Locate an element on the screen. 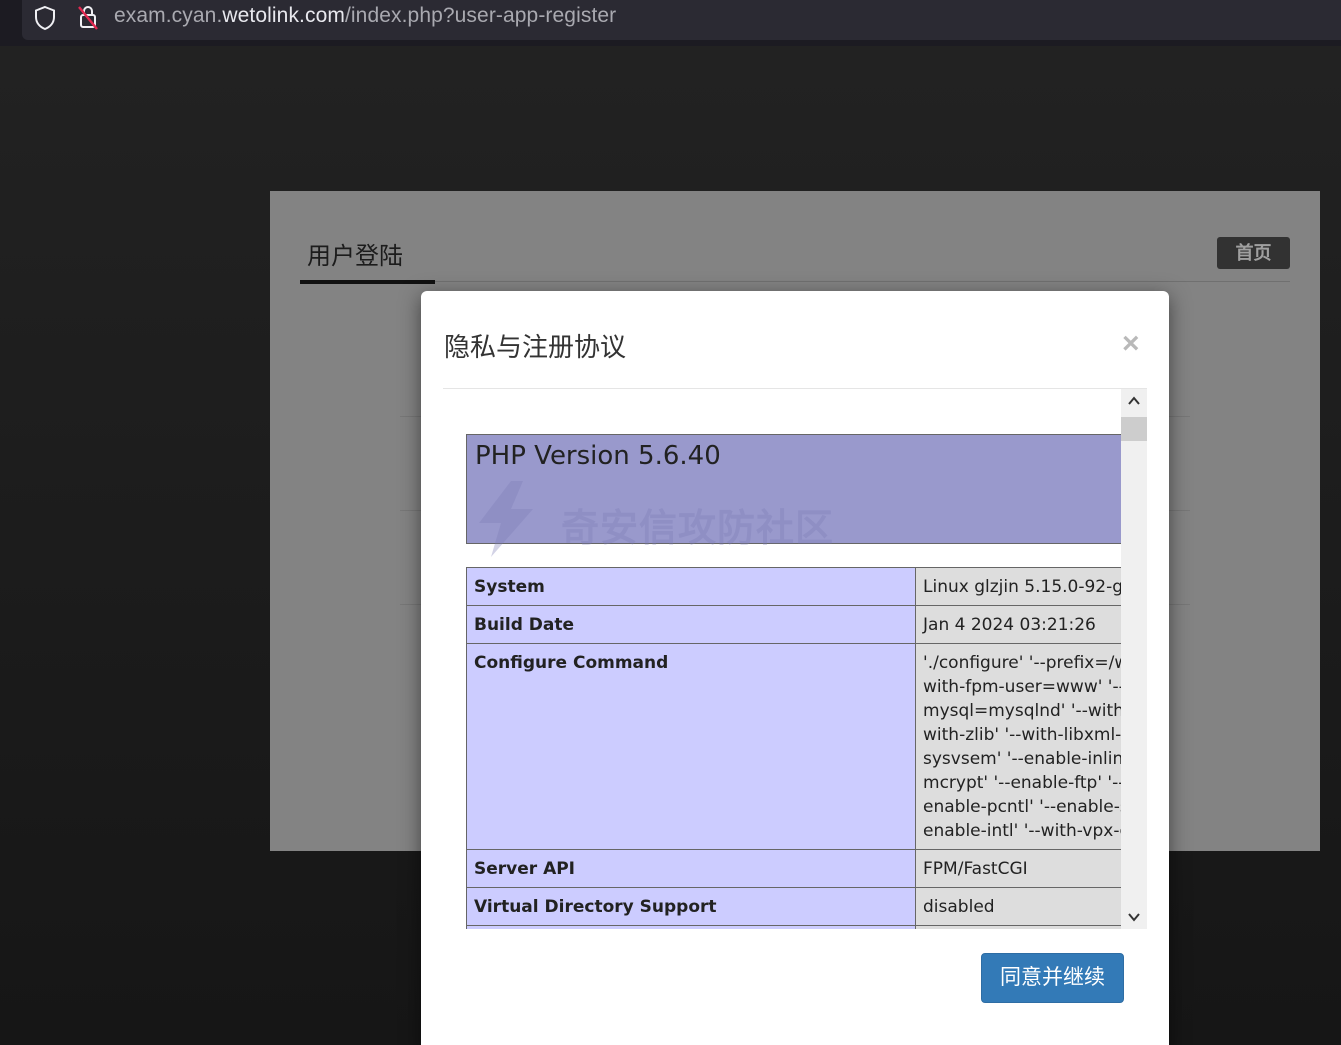 Image resolution: width=1341 pixels, height=1045 pixels. home-button: 首页 is located at coordinates (1253, 253).